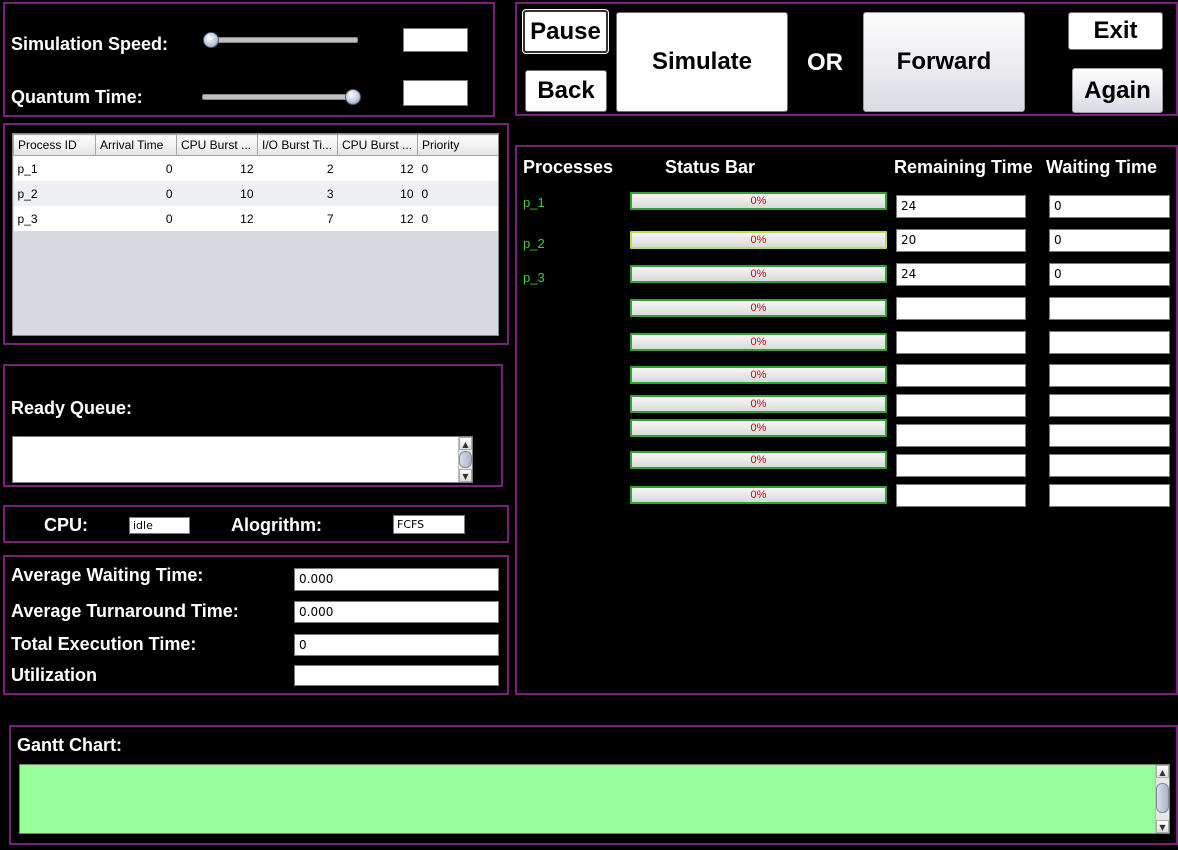 The image size is (1178, 850). What do you see at coordinates (1117, 90) in the screenshot?
I see `again-button: Again` at bounding box center [1117, 90].